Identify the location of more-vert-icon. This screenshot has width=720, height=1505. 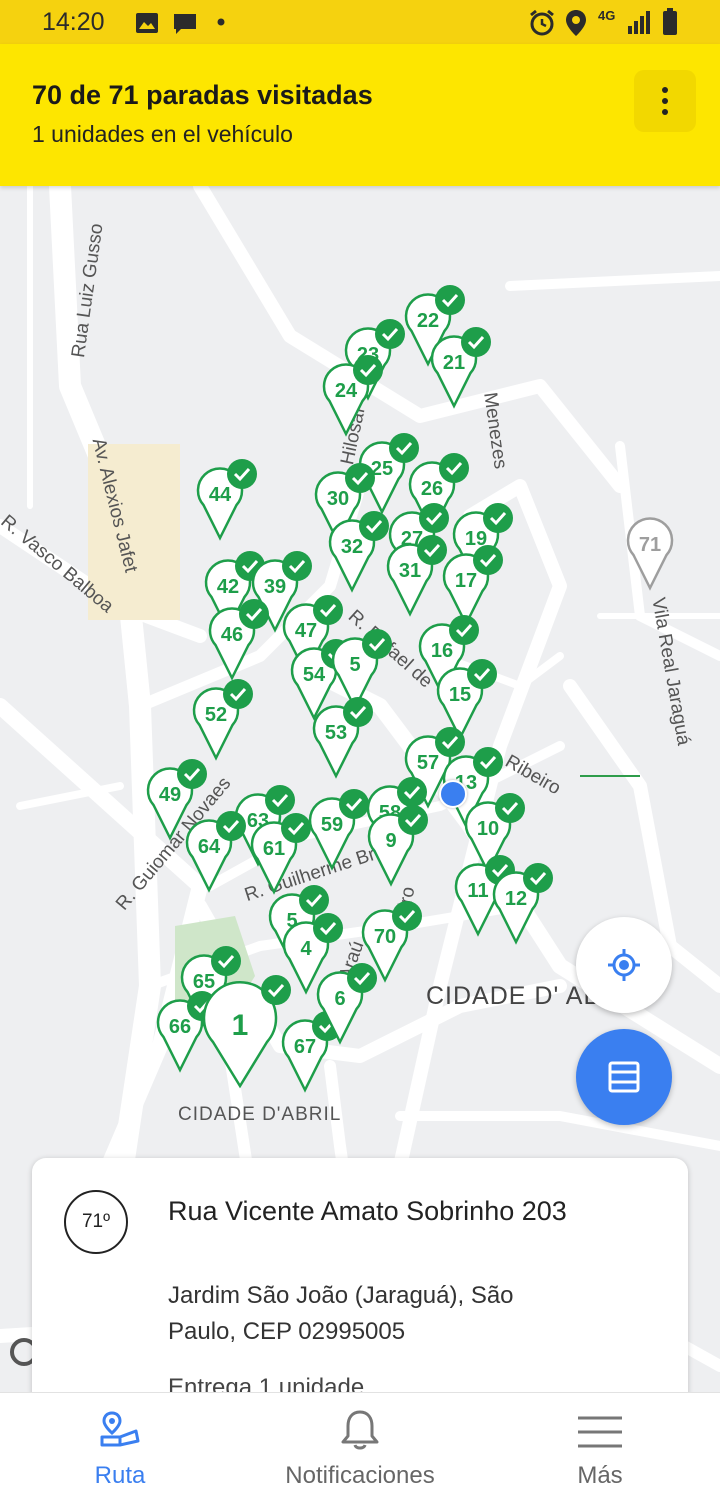
(665, 101).